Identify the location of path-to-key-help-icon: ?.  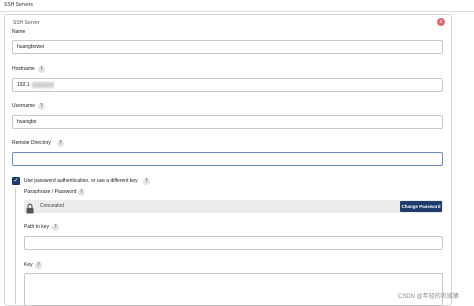
(55, 227).